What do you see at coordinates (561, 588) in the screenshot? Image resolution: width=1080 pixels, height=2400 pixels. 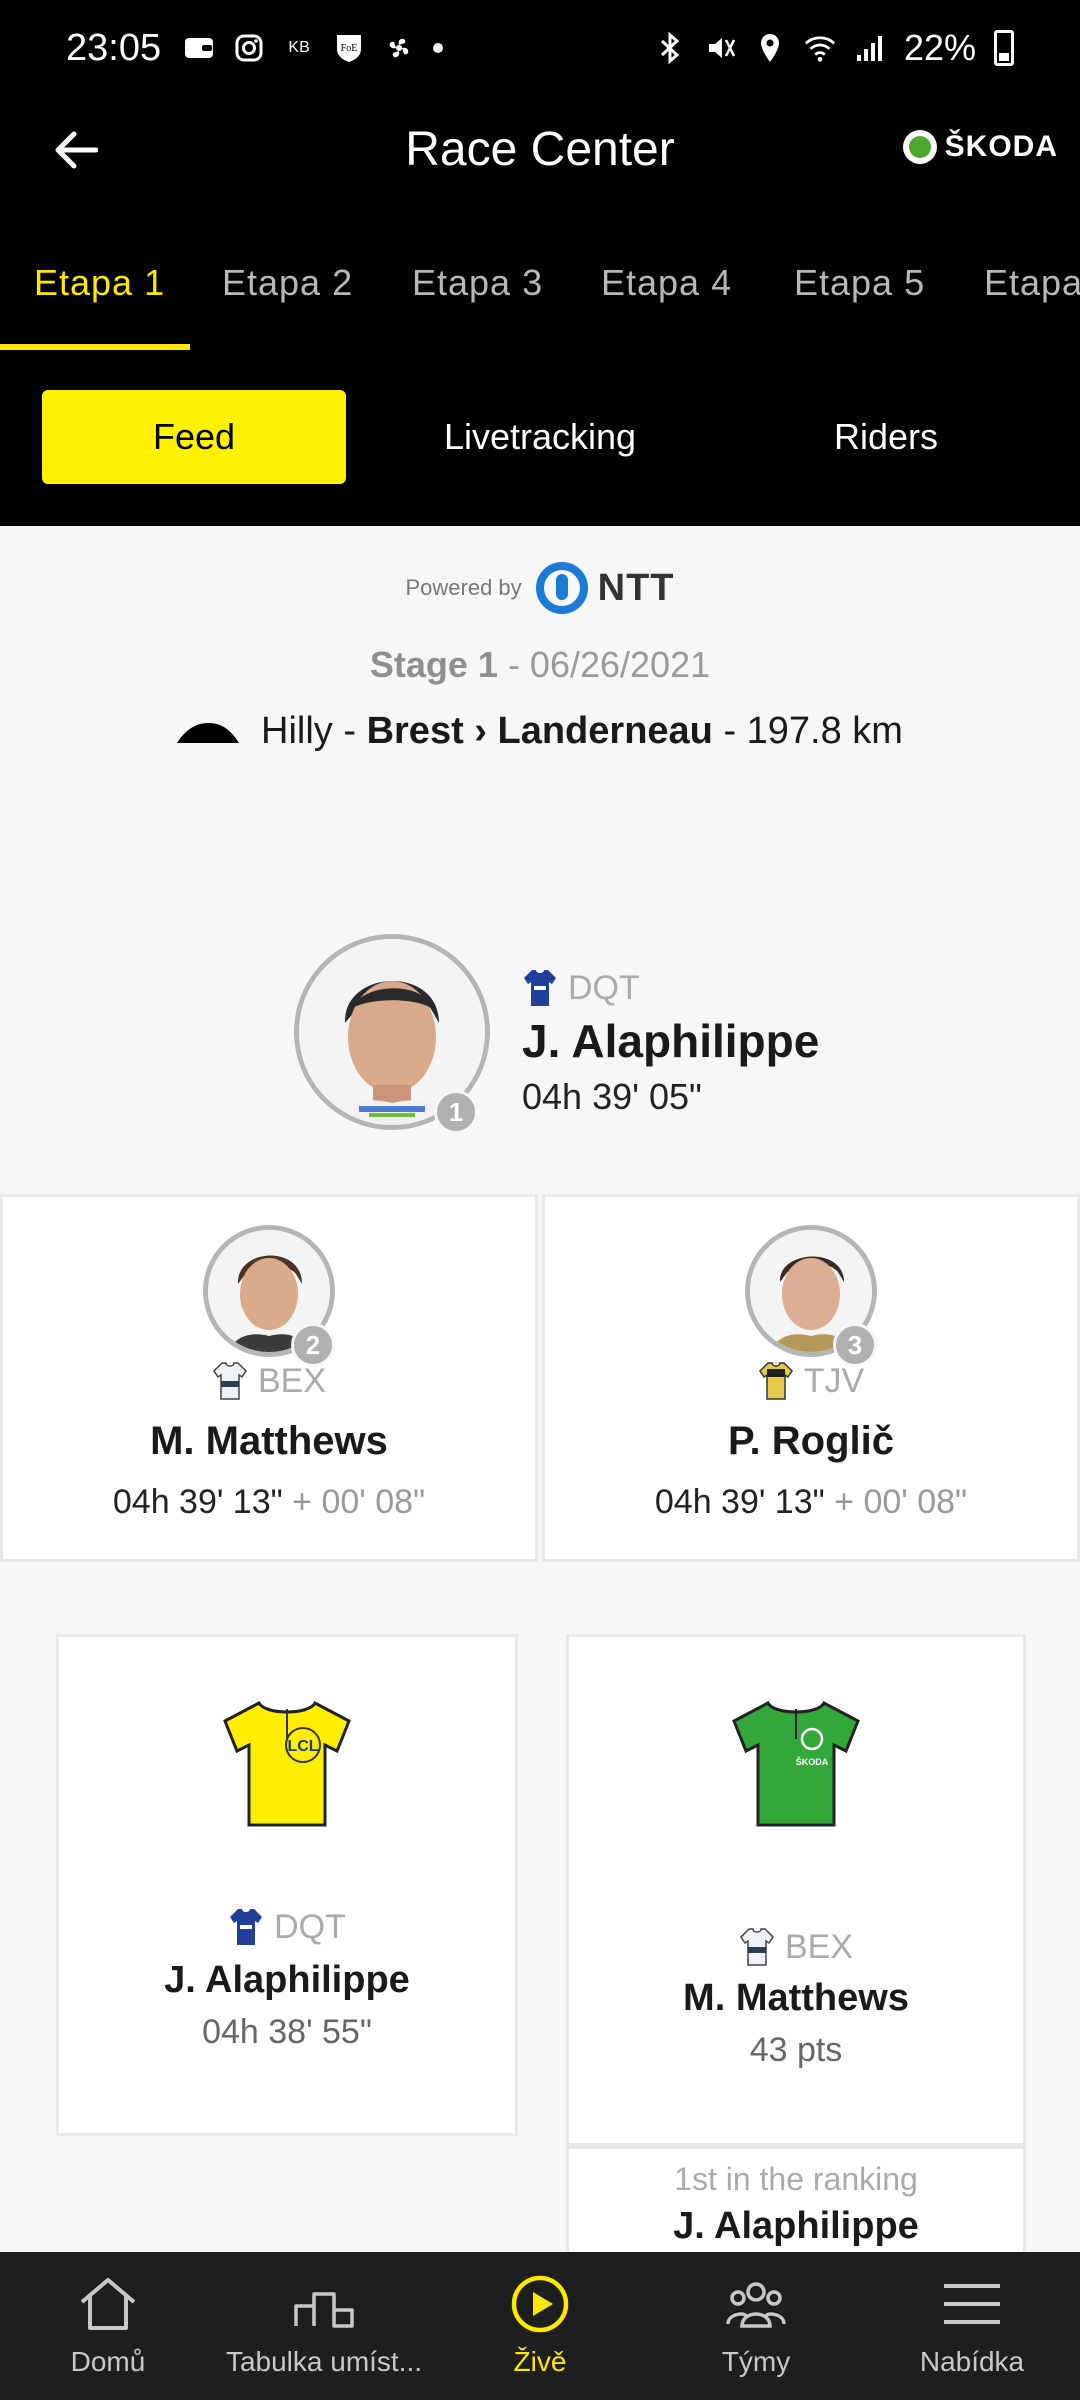 I see `ntt-ring-icon` at bounding box center [561, 588].